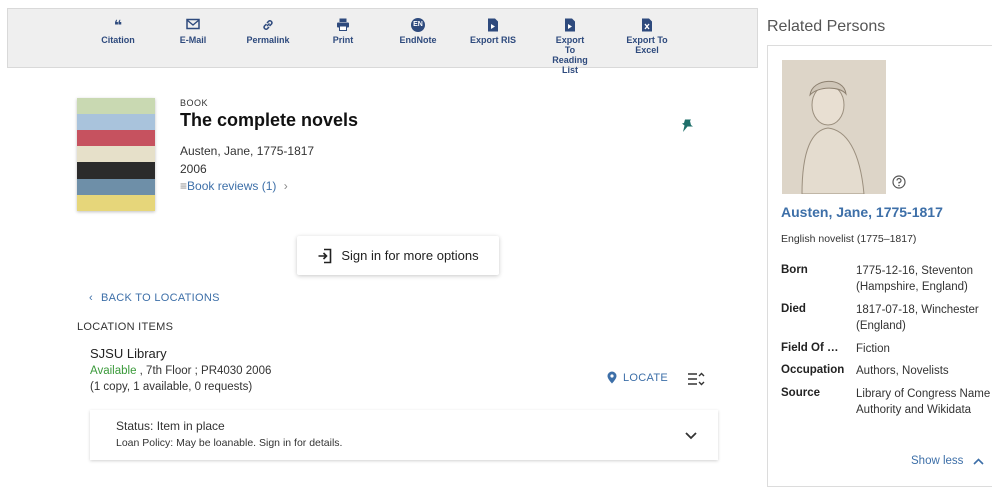 The height and width of the screenshot is (487, 992). Describe the element at coordinates (91, 298) in the screenshot. I see `chevron-left-icon: ‹` at that location.